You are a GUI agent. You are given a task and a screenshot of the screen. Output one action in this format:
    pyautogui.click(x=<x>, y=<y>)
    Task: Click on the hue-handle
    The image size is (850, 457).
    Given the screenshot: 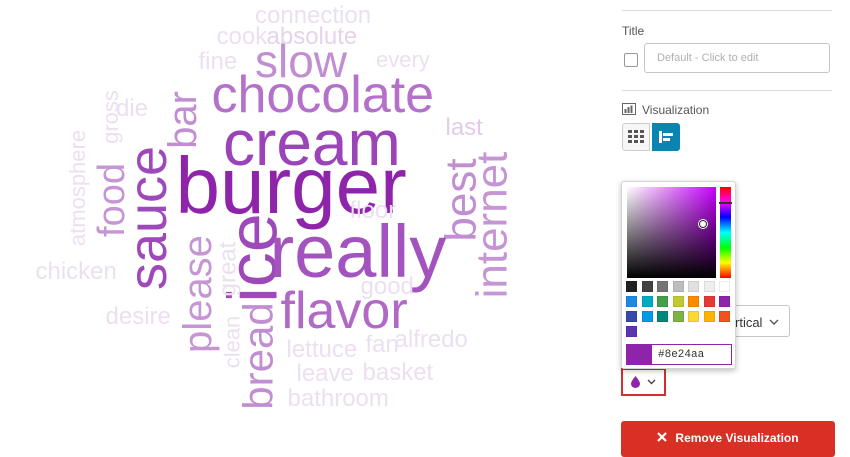 What is the action you would take?
    pyautogui.click(x=725, y=203)
    